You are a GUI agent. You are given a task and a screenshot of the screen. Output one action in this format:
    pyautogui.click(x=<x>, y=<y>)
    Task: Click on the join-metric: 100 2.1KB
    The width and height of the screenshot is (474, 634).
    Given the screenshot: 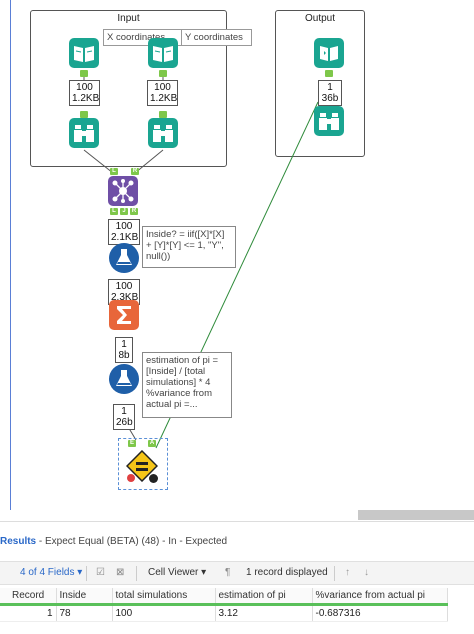 What is the action you would take?
    pyautogui.click(x=124, y=232)
    